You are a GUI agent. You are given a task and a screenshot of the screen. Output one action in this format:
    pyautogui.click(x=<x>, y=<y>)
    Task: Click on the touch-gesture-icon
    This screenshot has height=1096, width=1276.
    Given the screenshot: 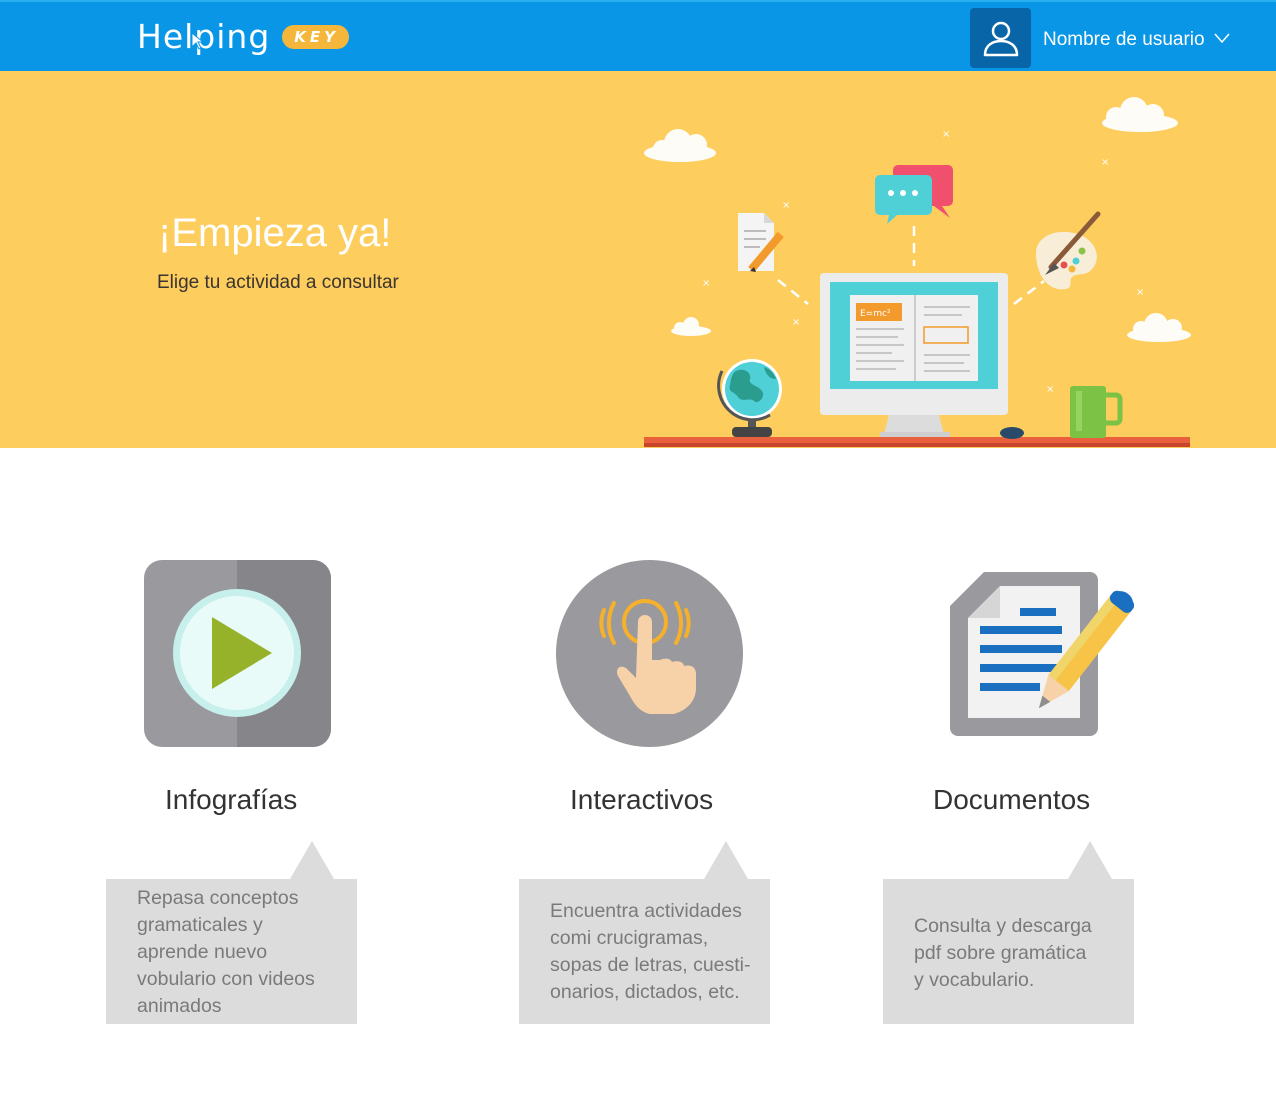 What is the action you would take?
    pyautogui.click(x=649, y=653)
    